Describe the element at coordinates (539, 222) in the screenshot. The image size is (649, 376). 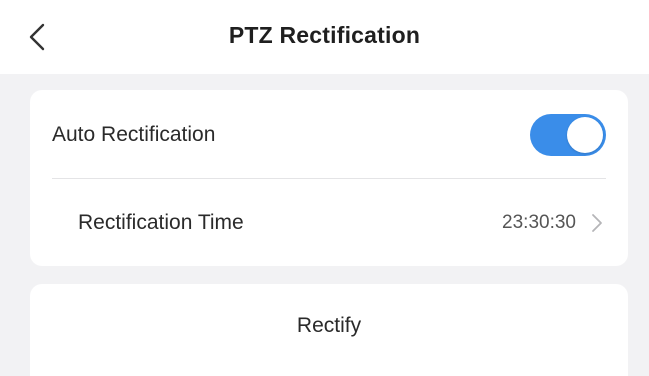
I see `rectification-time-value: 23:30:30` at that location.